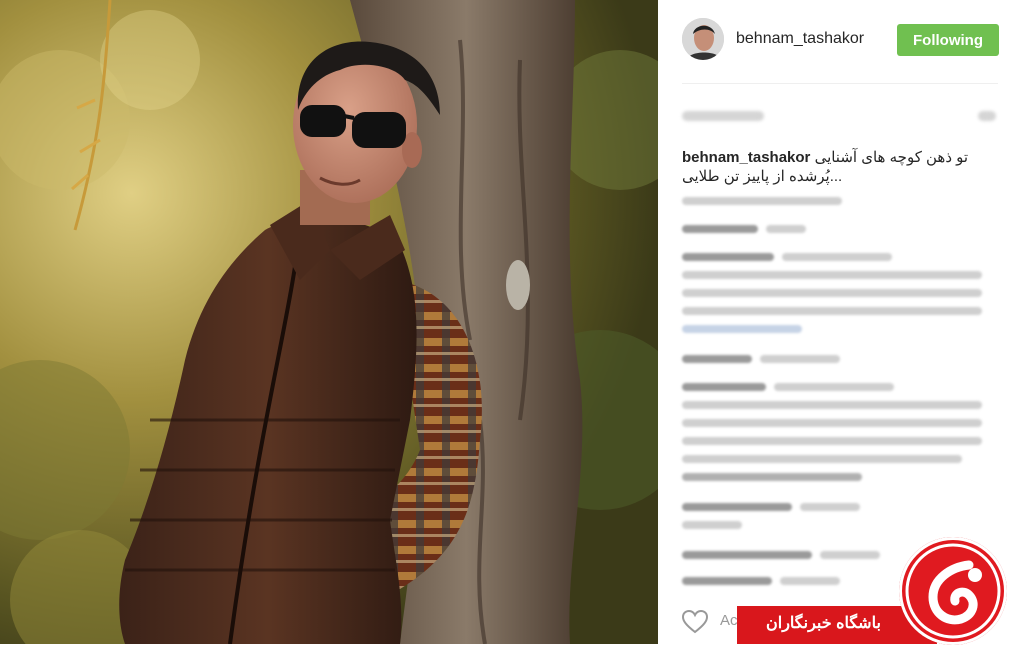  What do you see at coordinates (703, 39) in the screenshot?
I see `avatar` at bounding box center [703, 39].